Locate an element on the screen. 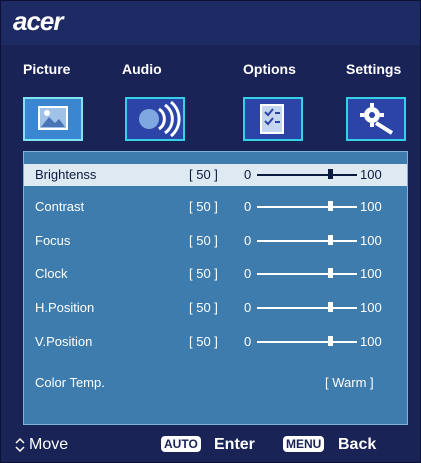 Image resolution: width=421 pixels, height=463 pixels. row-label: Brightenss is located at coordinates (66, 174).